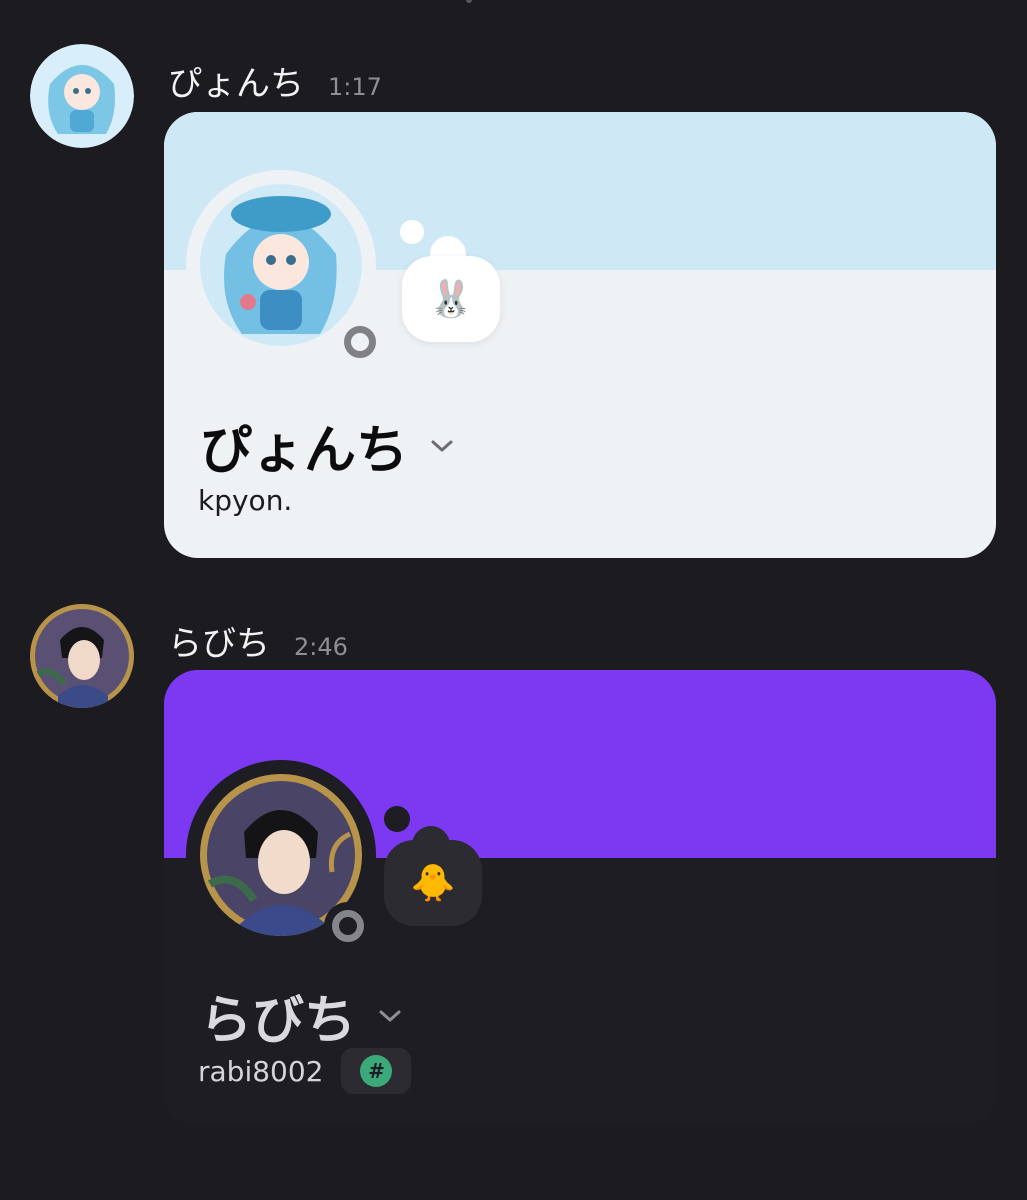 The height and width of the screenshot is (1200, 1027). What do you see at coordinates (219, 640) in the screenshot?
I see `author-name: らびち` at bounding box center [219, 640].